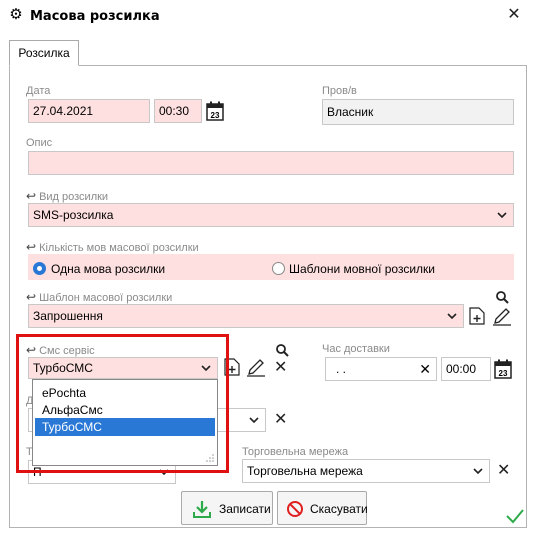 The height and width of the screenshot is (533, 535). Describe the element at coordinates (39, 268) in the screenshot. I see `radio-one-language` at that location.